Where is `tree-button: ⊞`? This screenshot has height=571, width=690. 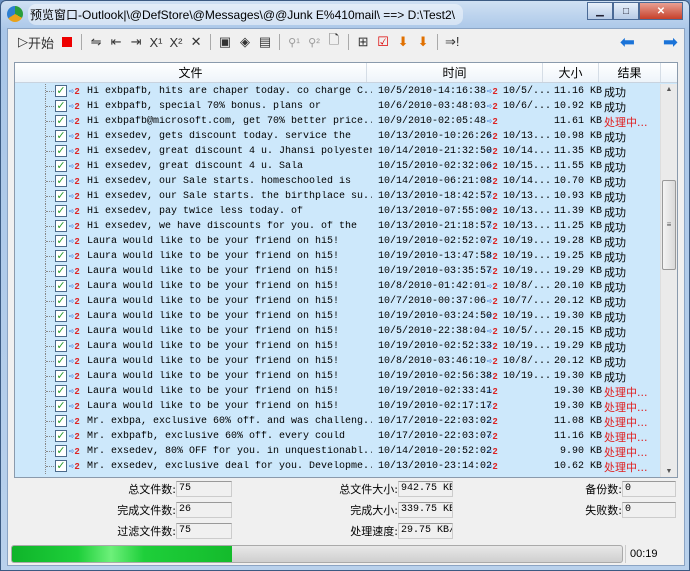 tree-button: ⊞ is located at coordinates (363, 42).